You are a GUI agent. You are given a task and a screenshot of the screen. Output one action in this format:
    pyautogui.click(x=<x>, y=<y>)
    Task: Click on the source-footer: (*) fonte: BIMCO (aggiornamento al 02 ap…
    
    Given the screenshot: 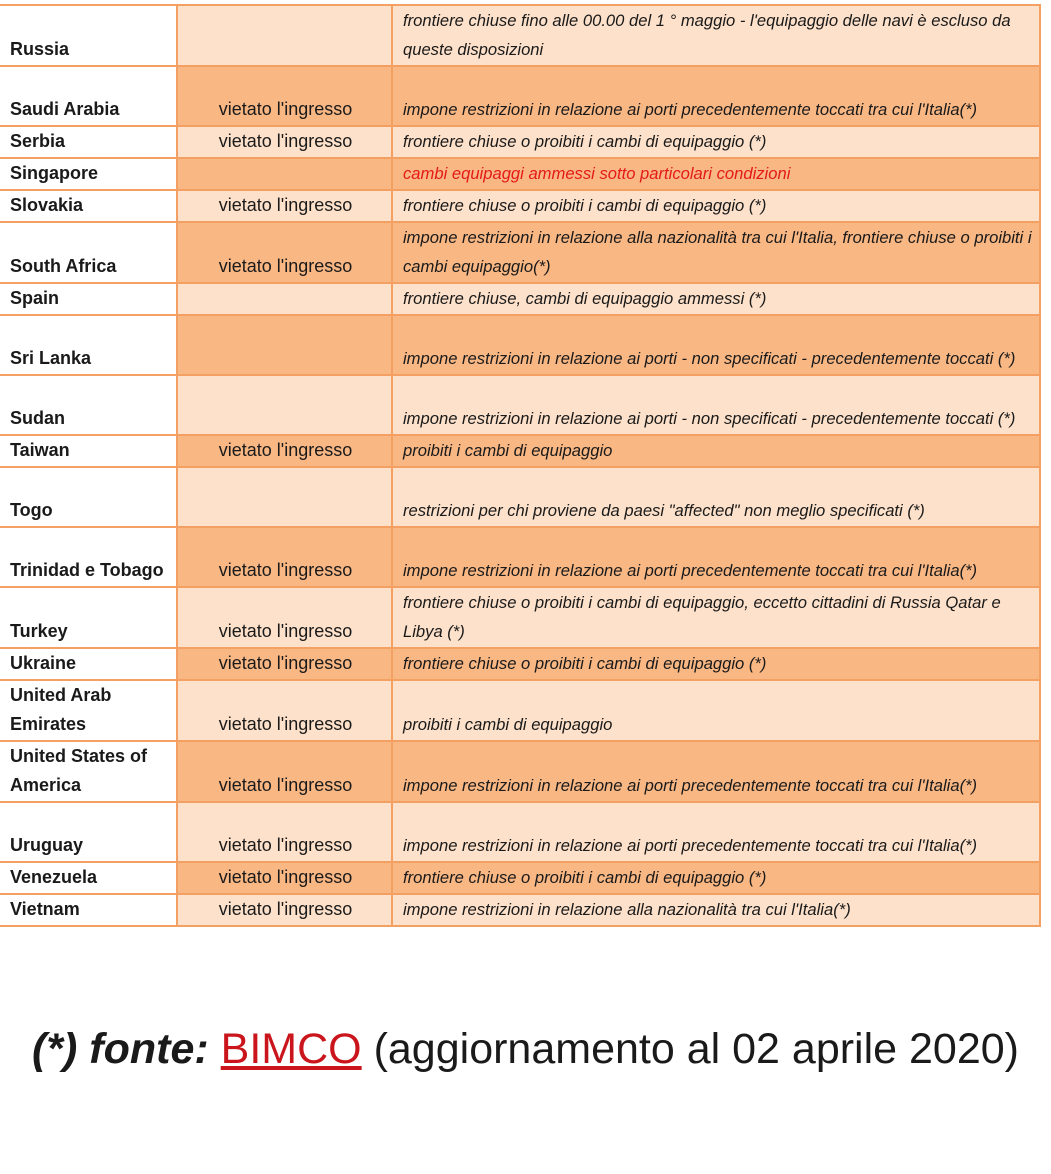 What is the action you would take?
    pyautogui.click(x=525, y=1049)
    